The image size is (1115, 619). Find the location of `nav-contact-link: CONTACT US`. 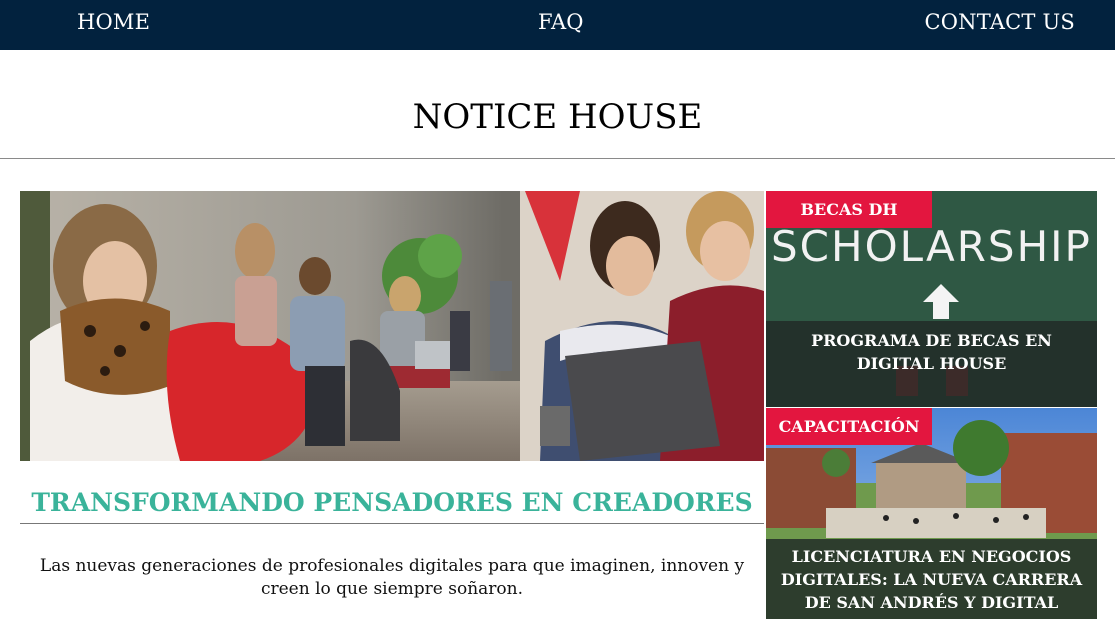

nav-contact-link: CONTACT US is located at coordinates (999, 22).